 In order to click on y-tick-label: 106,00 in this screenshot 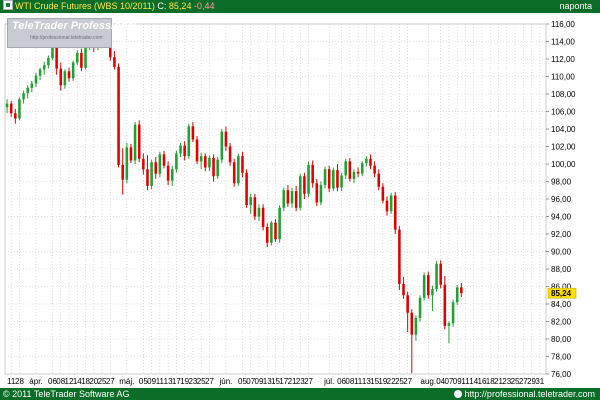, I will do `click(563, 112)`.